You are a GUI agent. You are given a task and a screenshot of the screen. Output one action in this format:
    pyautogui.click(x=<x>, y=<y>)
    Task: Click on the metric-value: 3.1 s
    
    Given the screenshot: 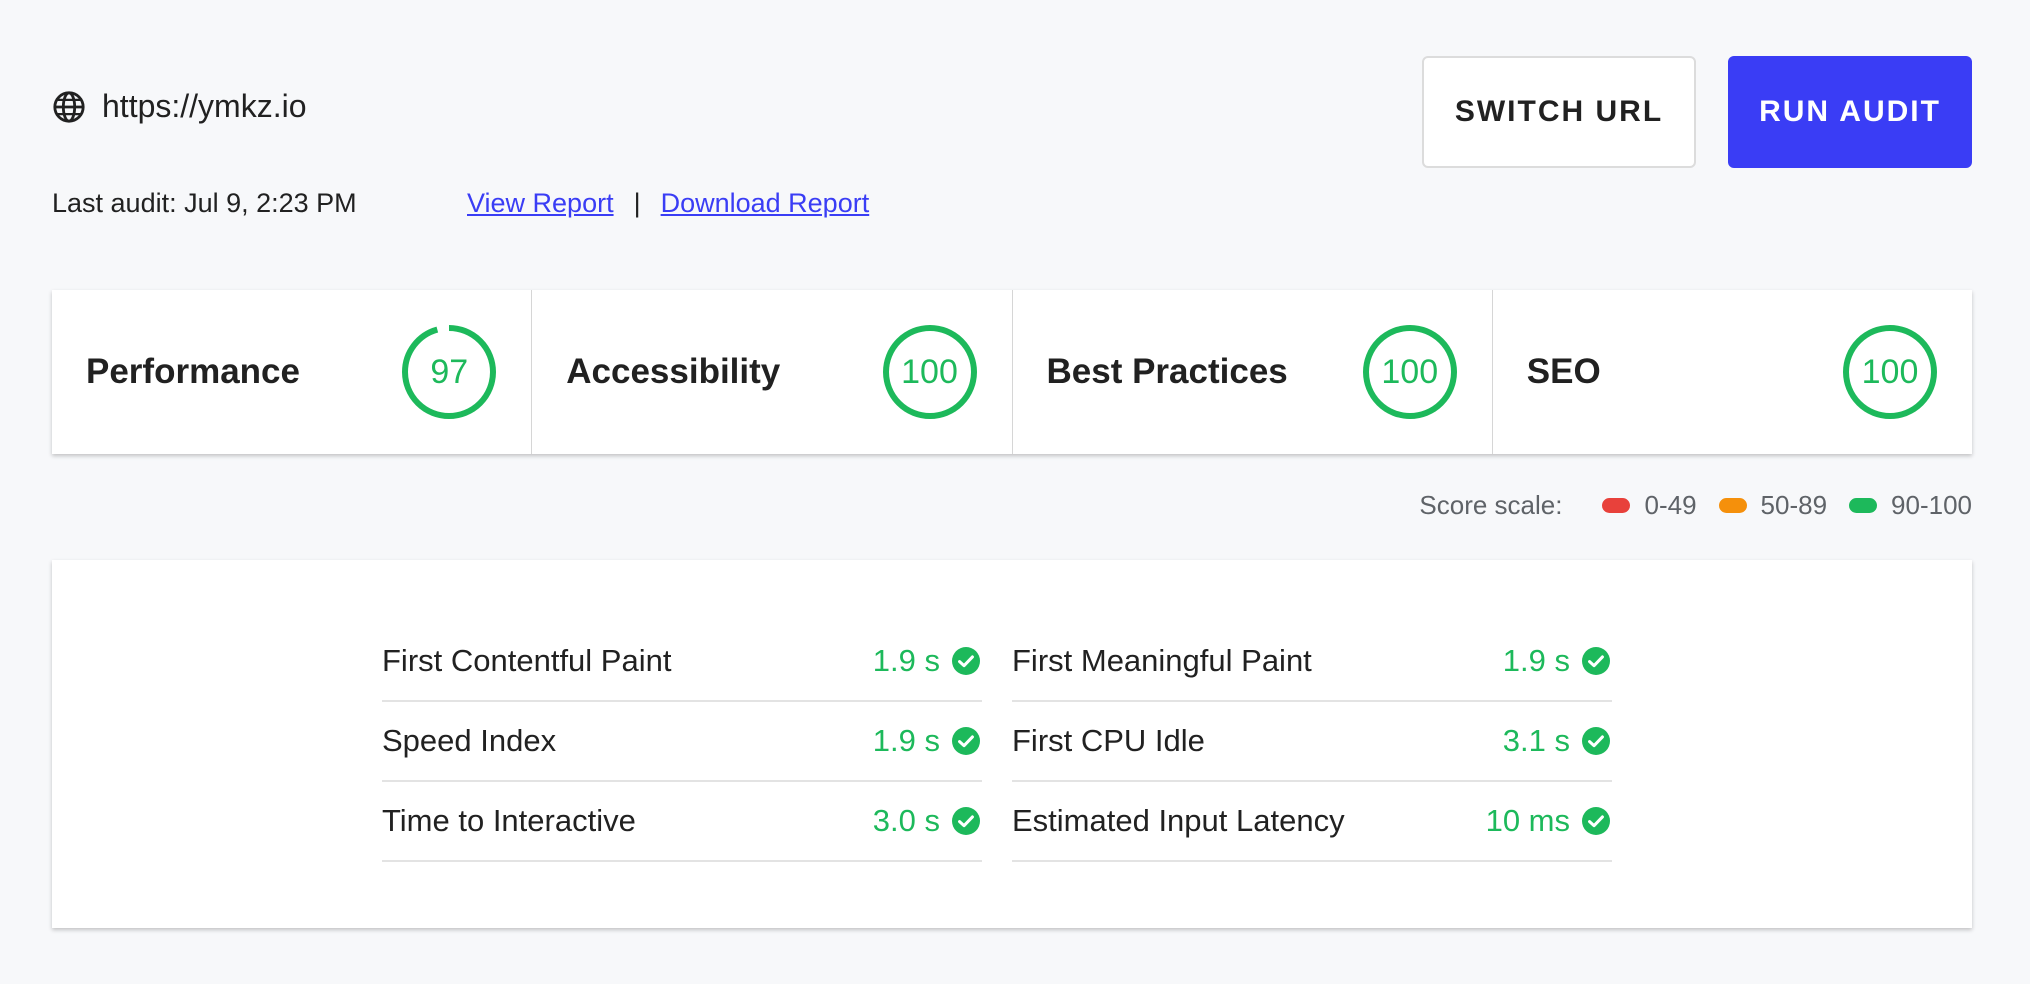 What is the action you would take?
    pyautogui.click(x=1536, y=740)
    